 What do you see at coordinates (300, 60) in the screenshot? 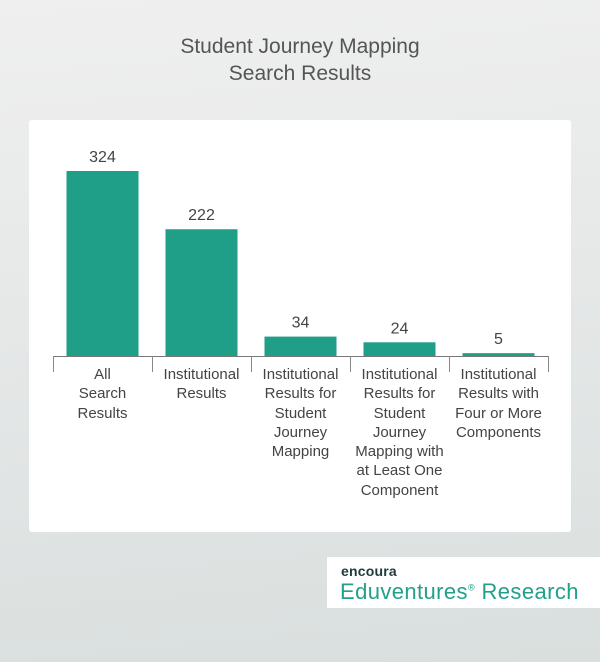
I see `chart-title: Student Journey Mapping Search Results` at bounding box center [300, 60].